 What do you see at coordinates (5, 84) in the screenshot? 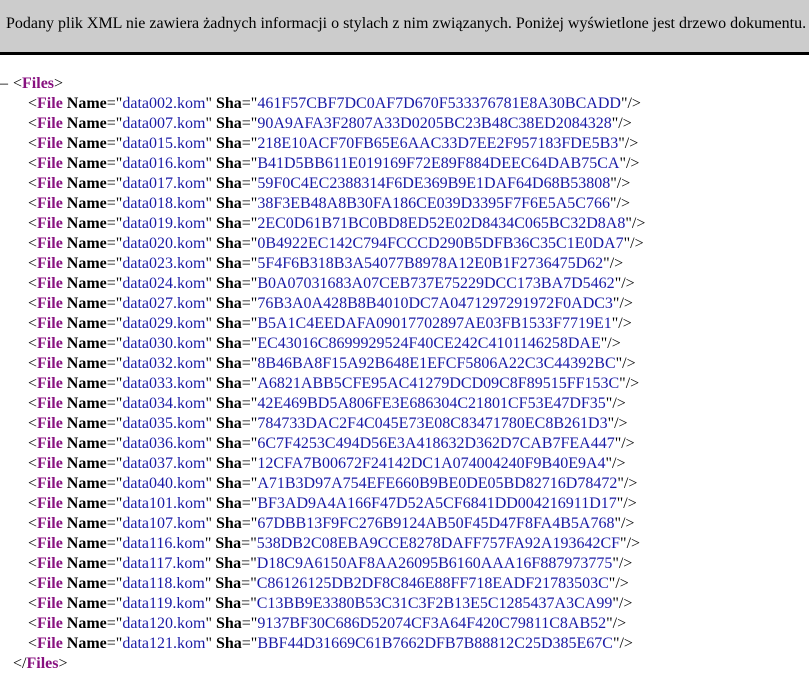
I see `collapse-toggle-icon: –` at bounding box center [5, 84].